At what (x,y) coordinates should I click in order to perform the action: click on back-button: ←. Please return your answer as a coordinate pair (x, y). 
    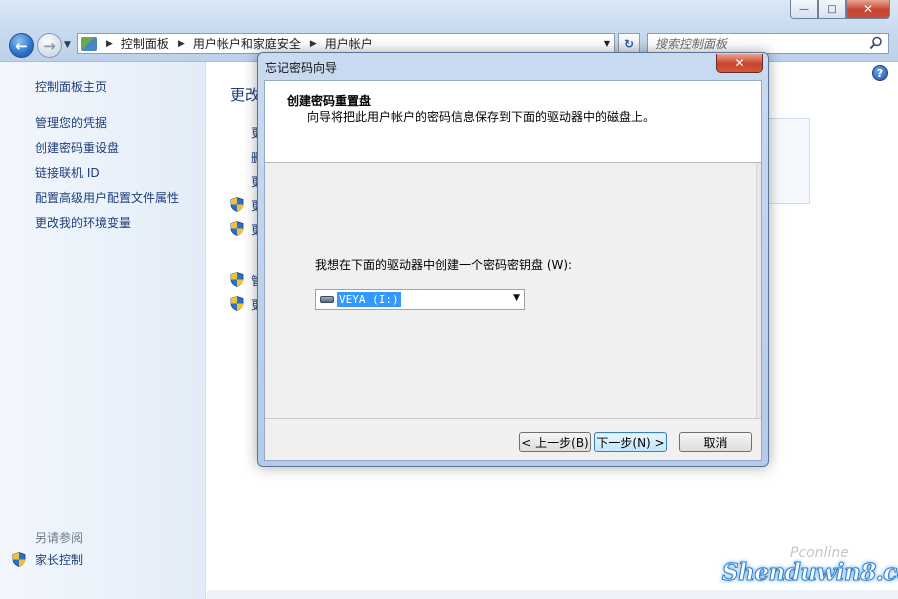
    Looking at the image, I should click on (21, 45).